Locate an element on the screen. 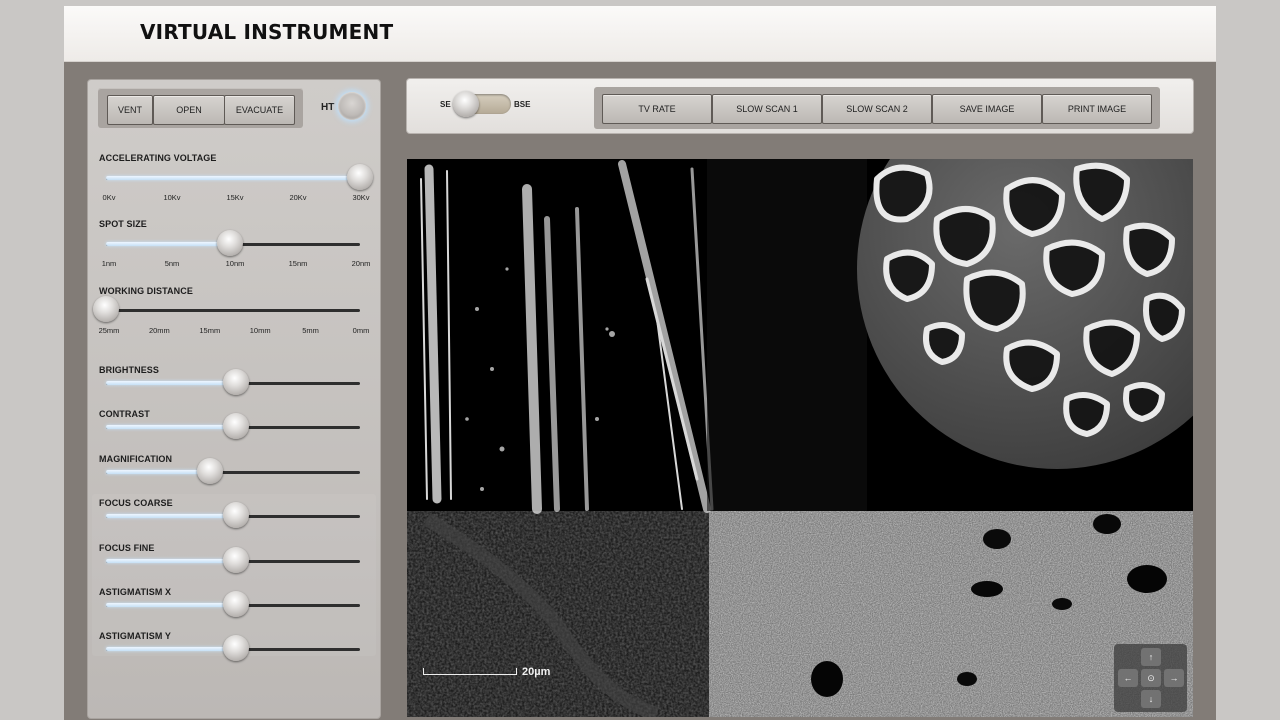 This screenshot has height=720, width=1280. tick-label: 15Kv is located at coordinates (235, 197).